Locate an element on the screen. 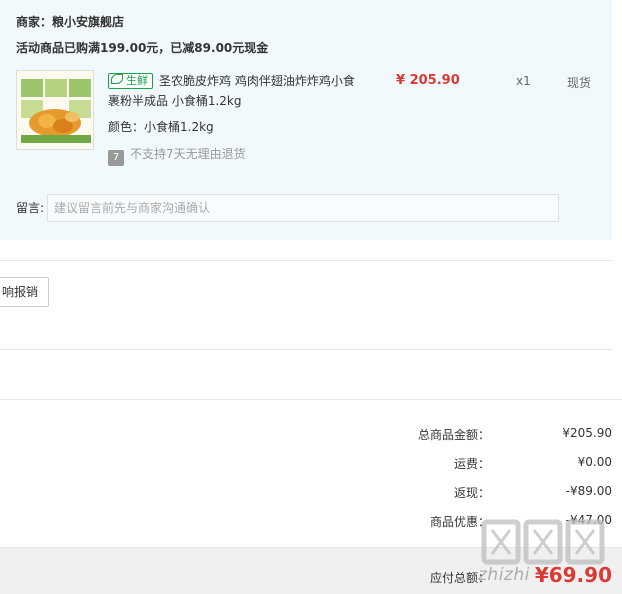  product-quantity: x1 is located at coordinates (523, 81).